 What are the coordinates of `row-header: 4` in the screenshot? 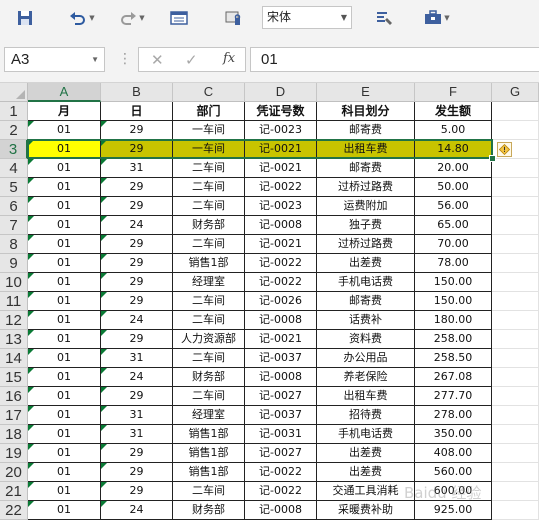 It's located at (14, 168).